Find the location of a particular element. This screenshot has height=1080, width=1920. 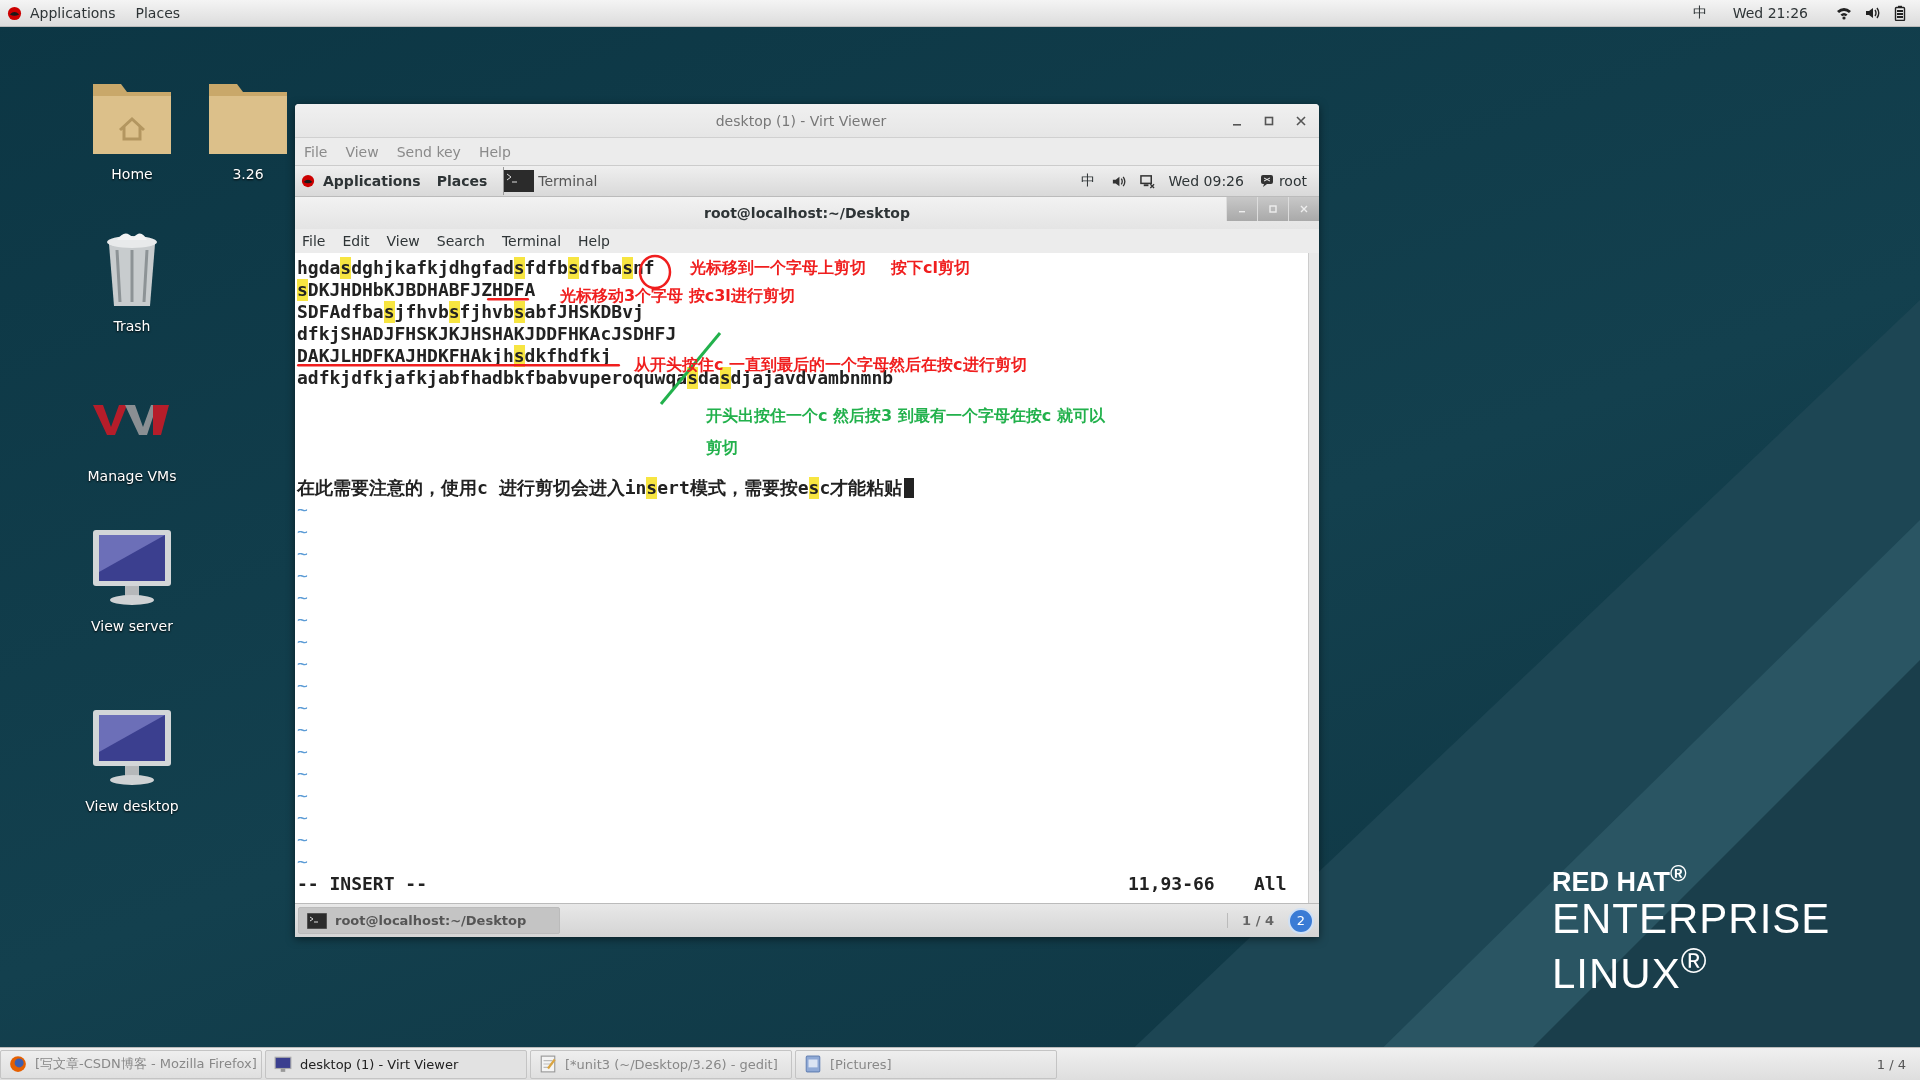

window-title: desktop (1) - Virt Viewer is located at coordinates (801, 120).